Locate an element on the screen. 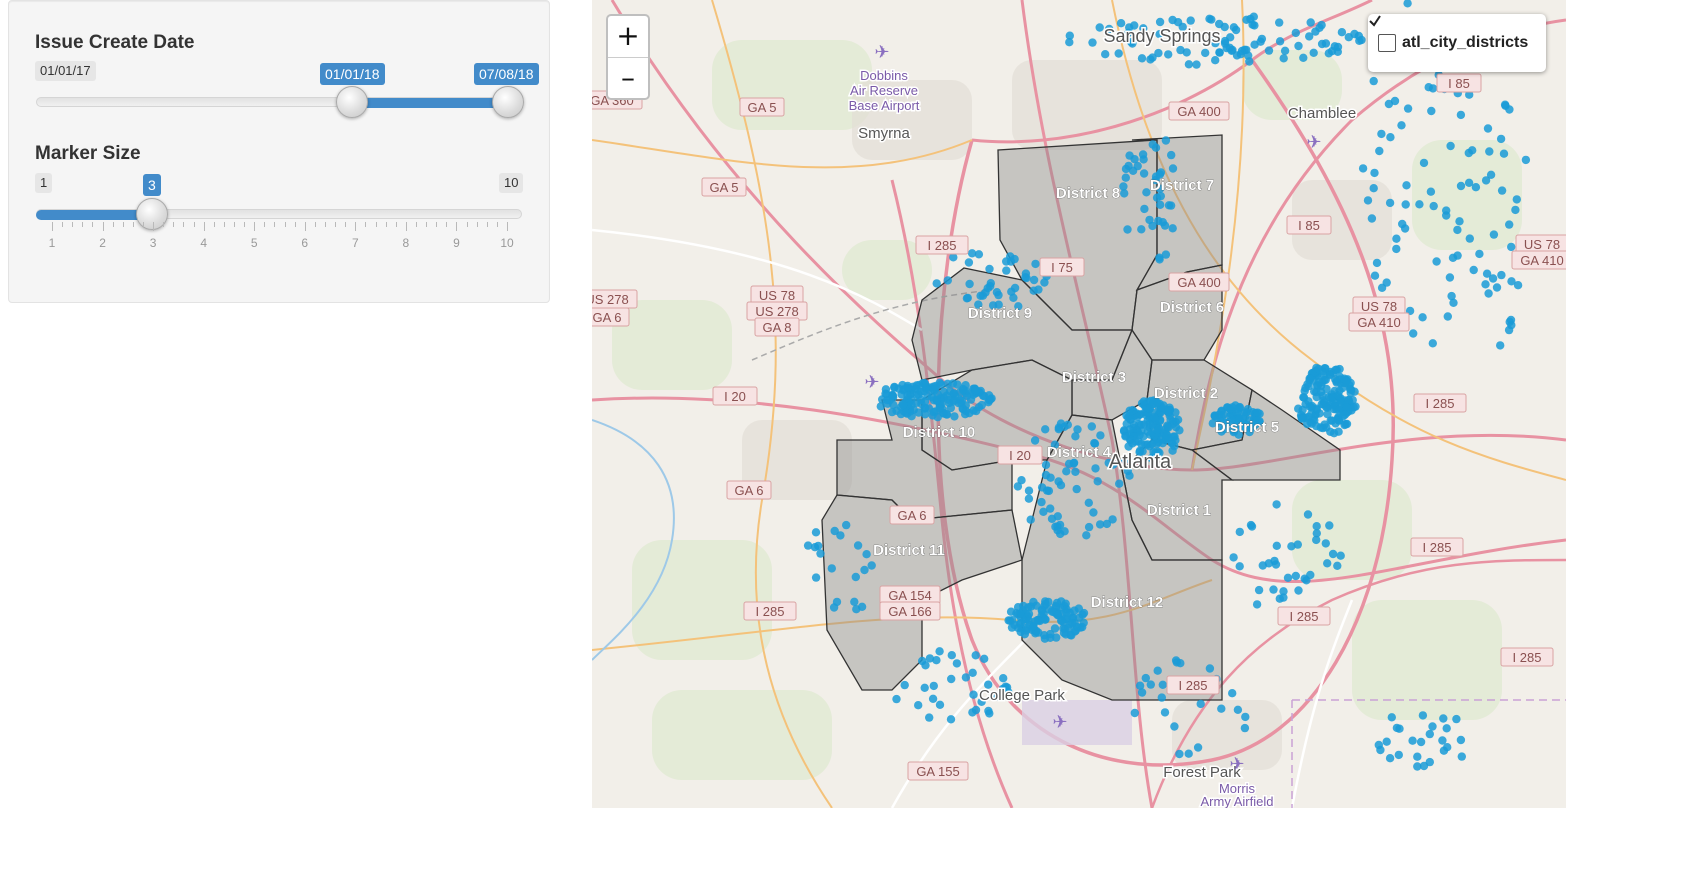  date-from-label: 01/01/18 is located at coordinates (352, 74).